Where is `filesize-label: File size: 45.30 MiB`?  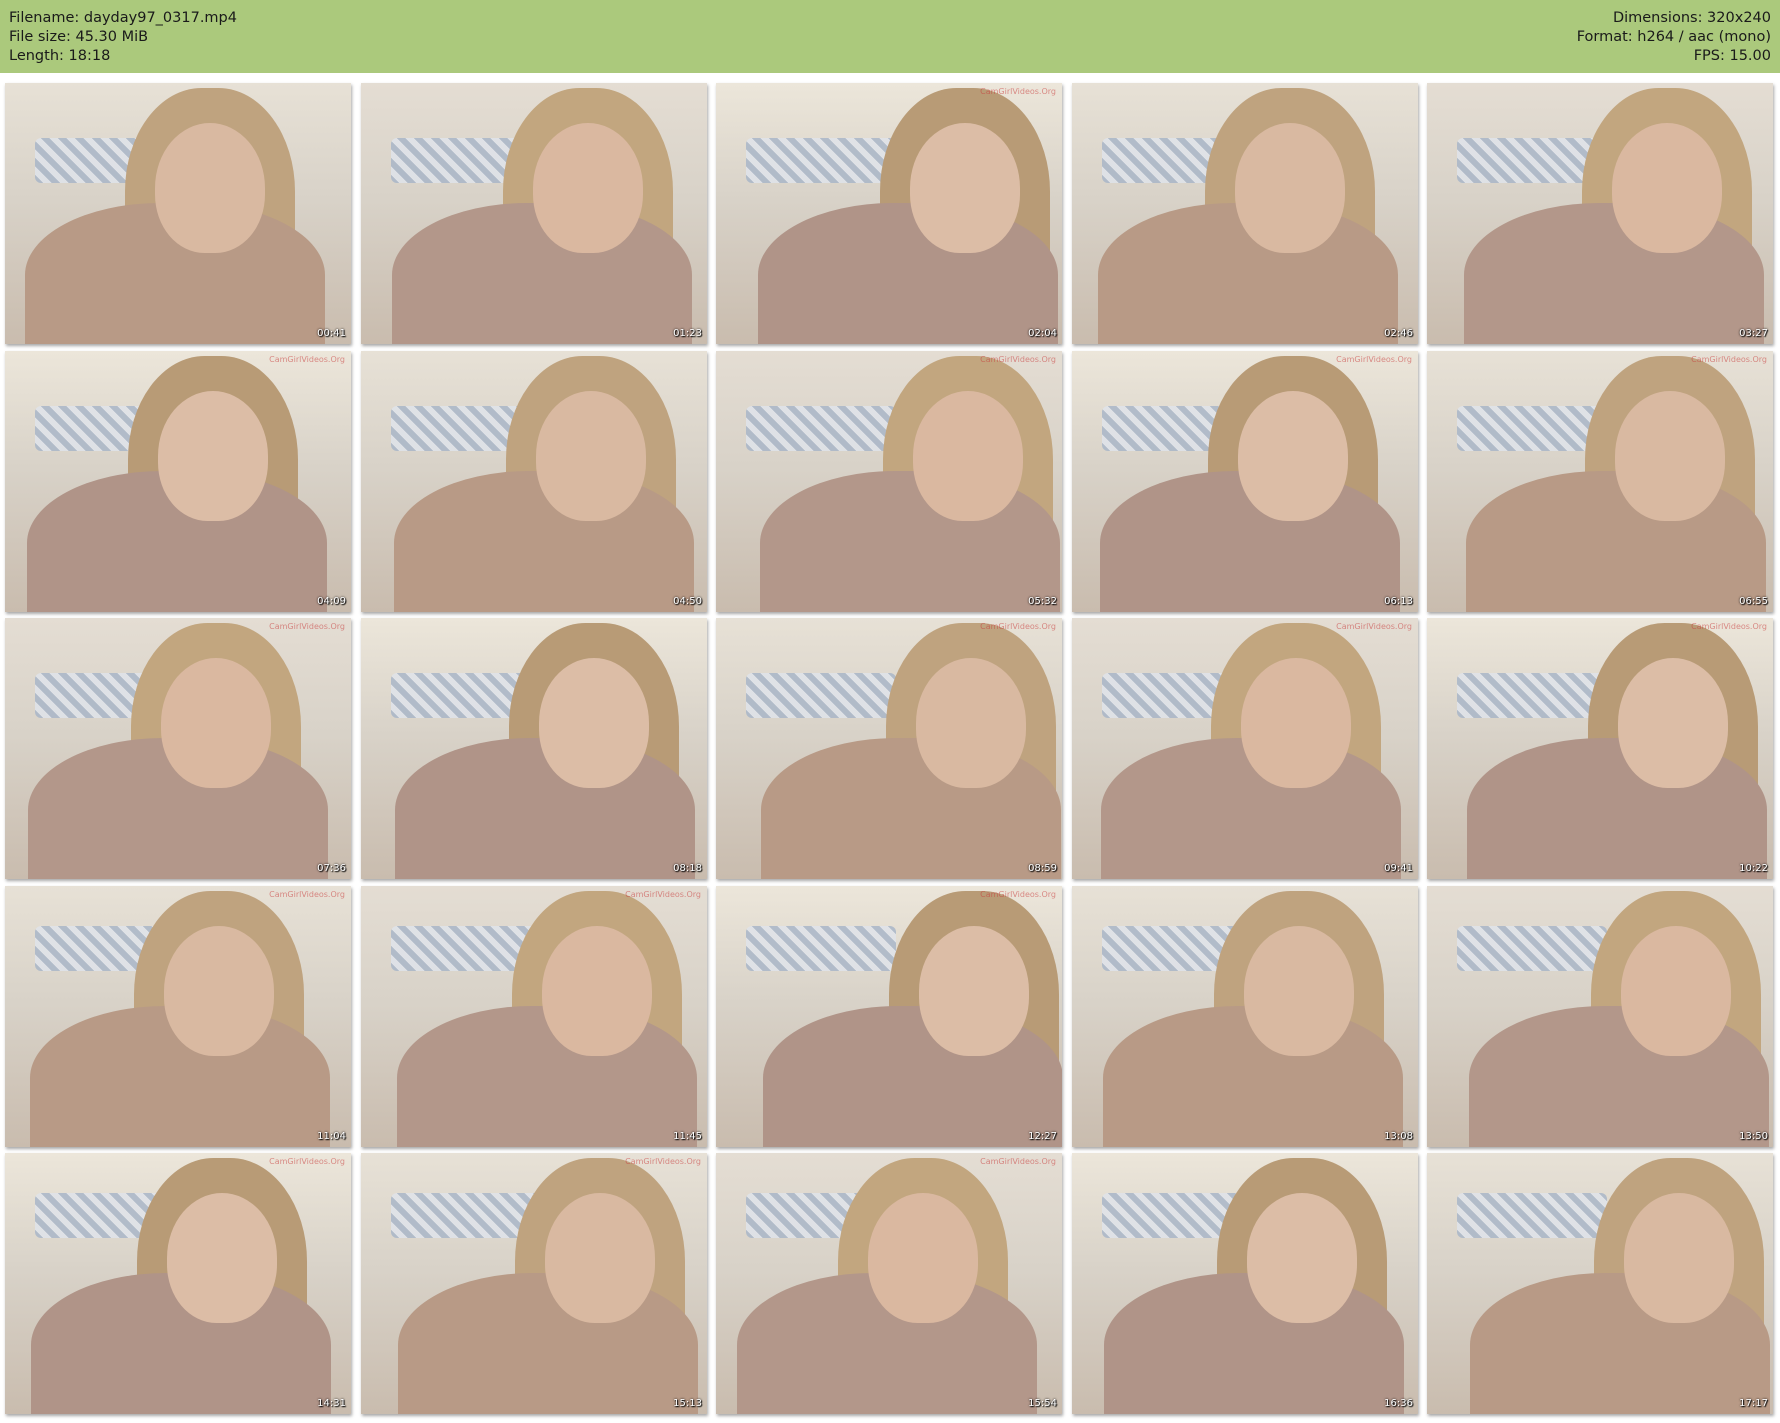 filesize-label: File size: 45.30 MiB is located at coordinates (79, 37).